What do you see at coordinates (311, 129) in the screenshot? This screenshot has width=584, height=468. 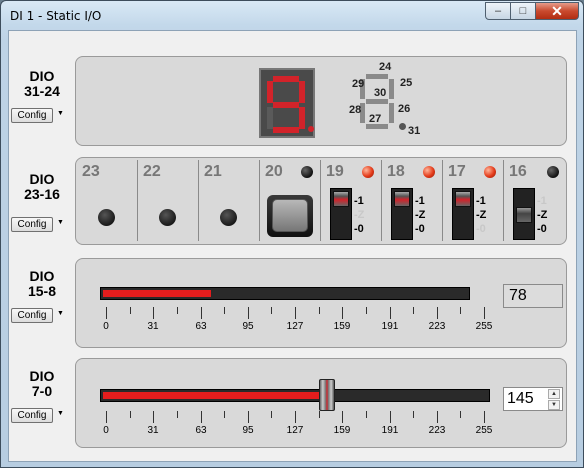 I see `segment-dp` at bounding box center [311, 129].